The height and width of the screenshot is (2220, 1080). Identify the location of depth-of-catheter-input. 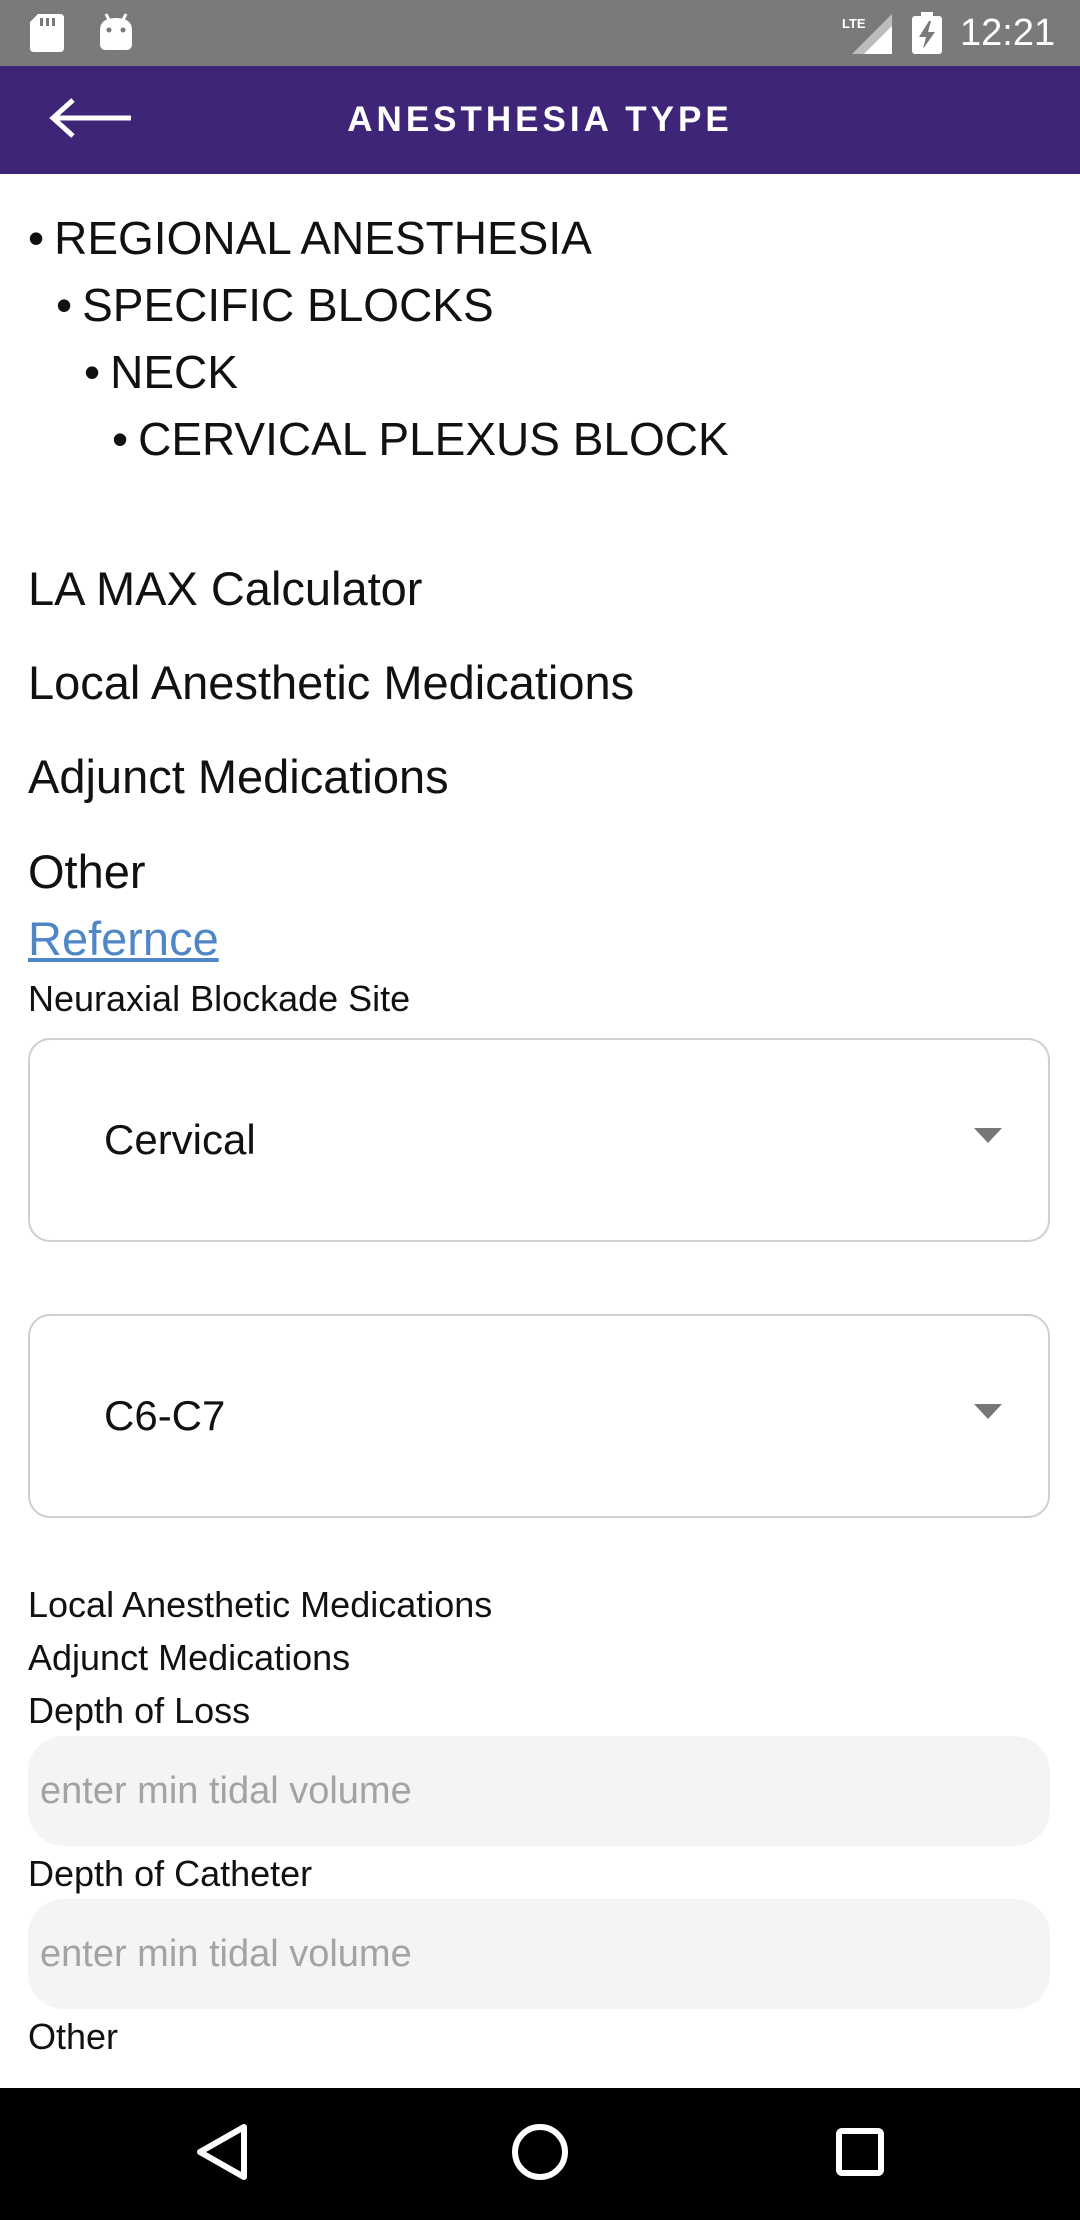
(539, 1954).